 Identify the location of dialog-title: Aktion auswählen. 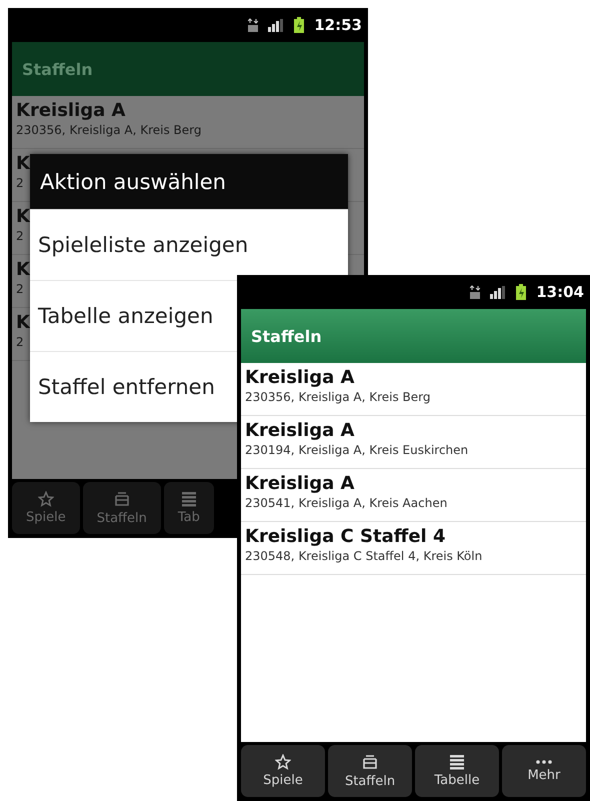
(189, 181).